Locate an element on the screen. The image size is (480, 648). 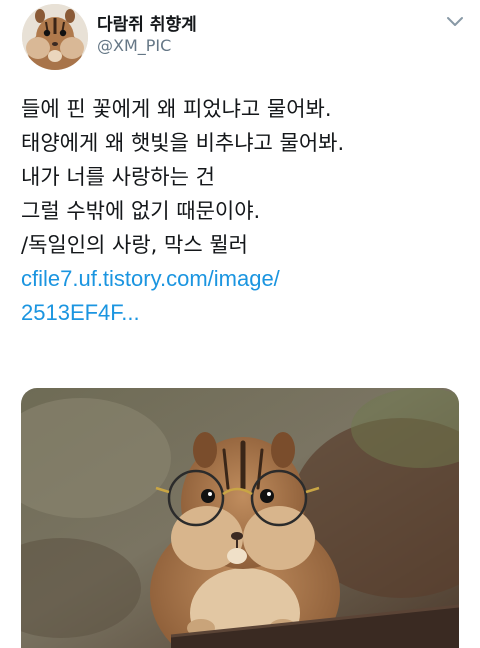
tweet-menu-button is located at coordinates (455, 22).